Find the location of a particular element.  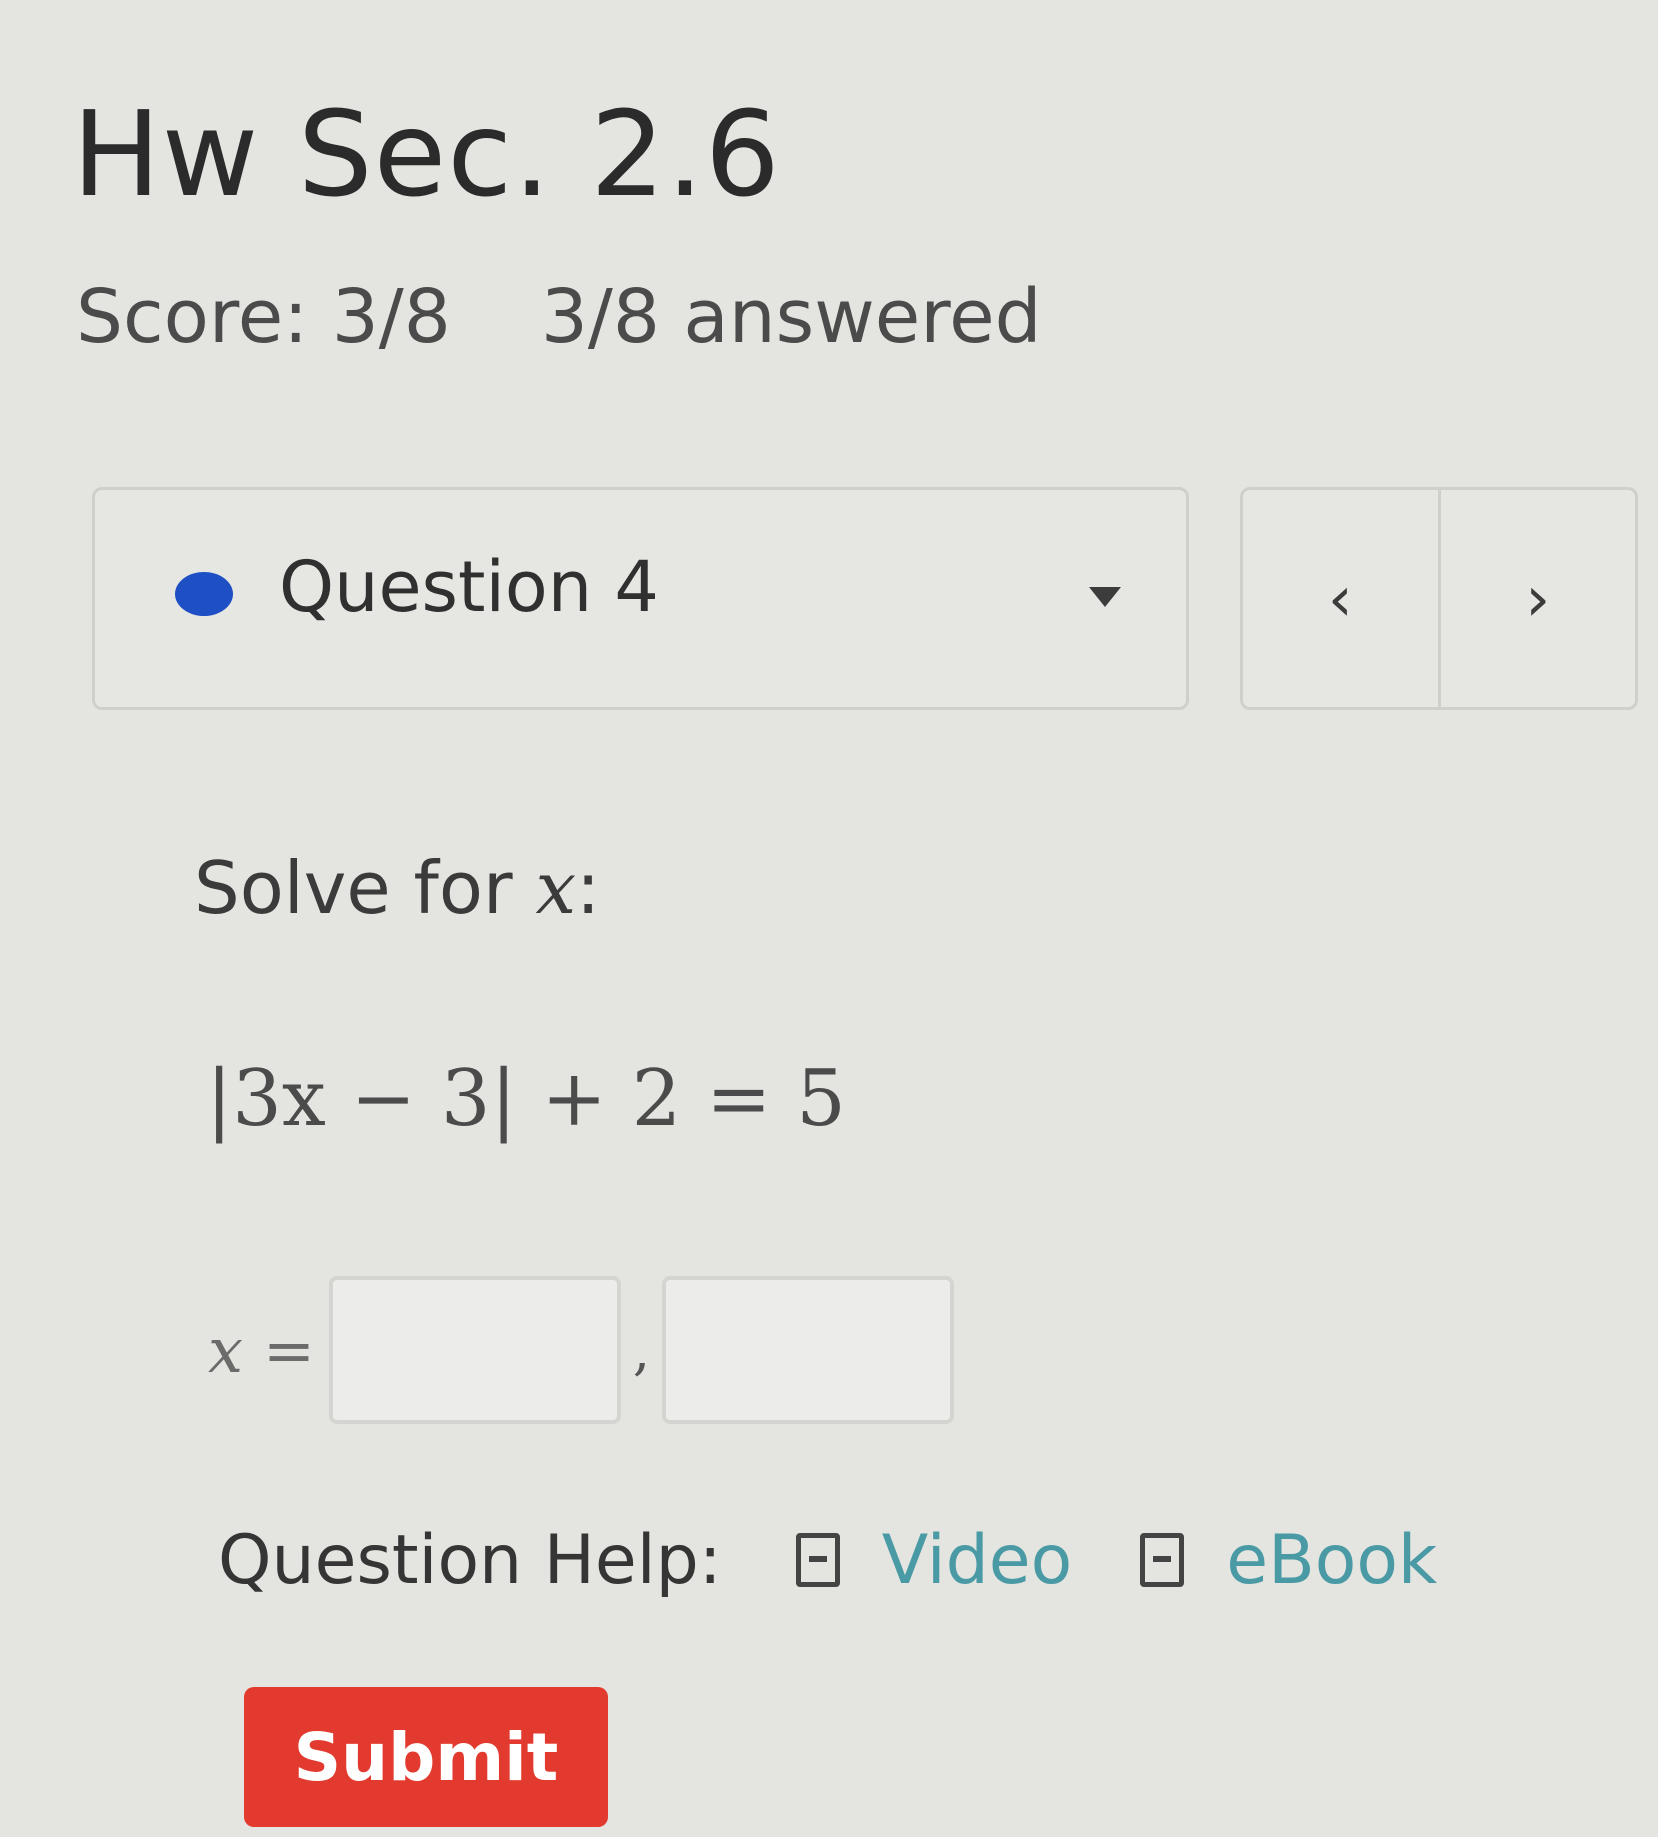

page-title: Hw Sec. 2.6 is located at coordinates (426, 154).